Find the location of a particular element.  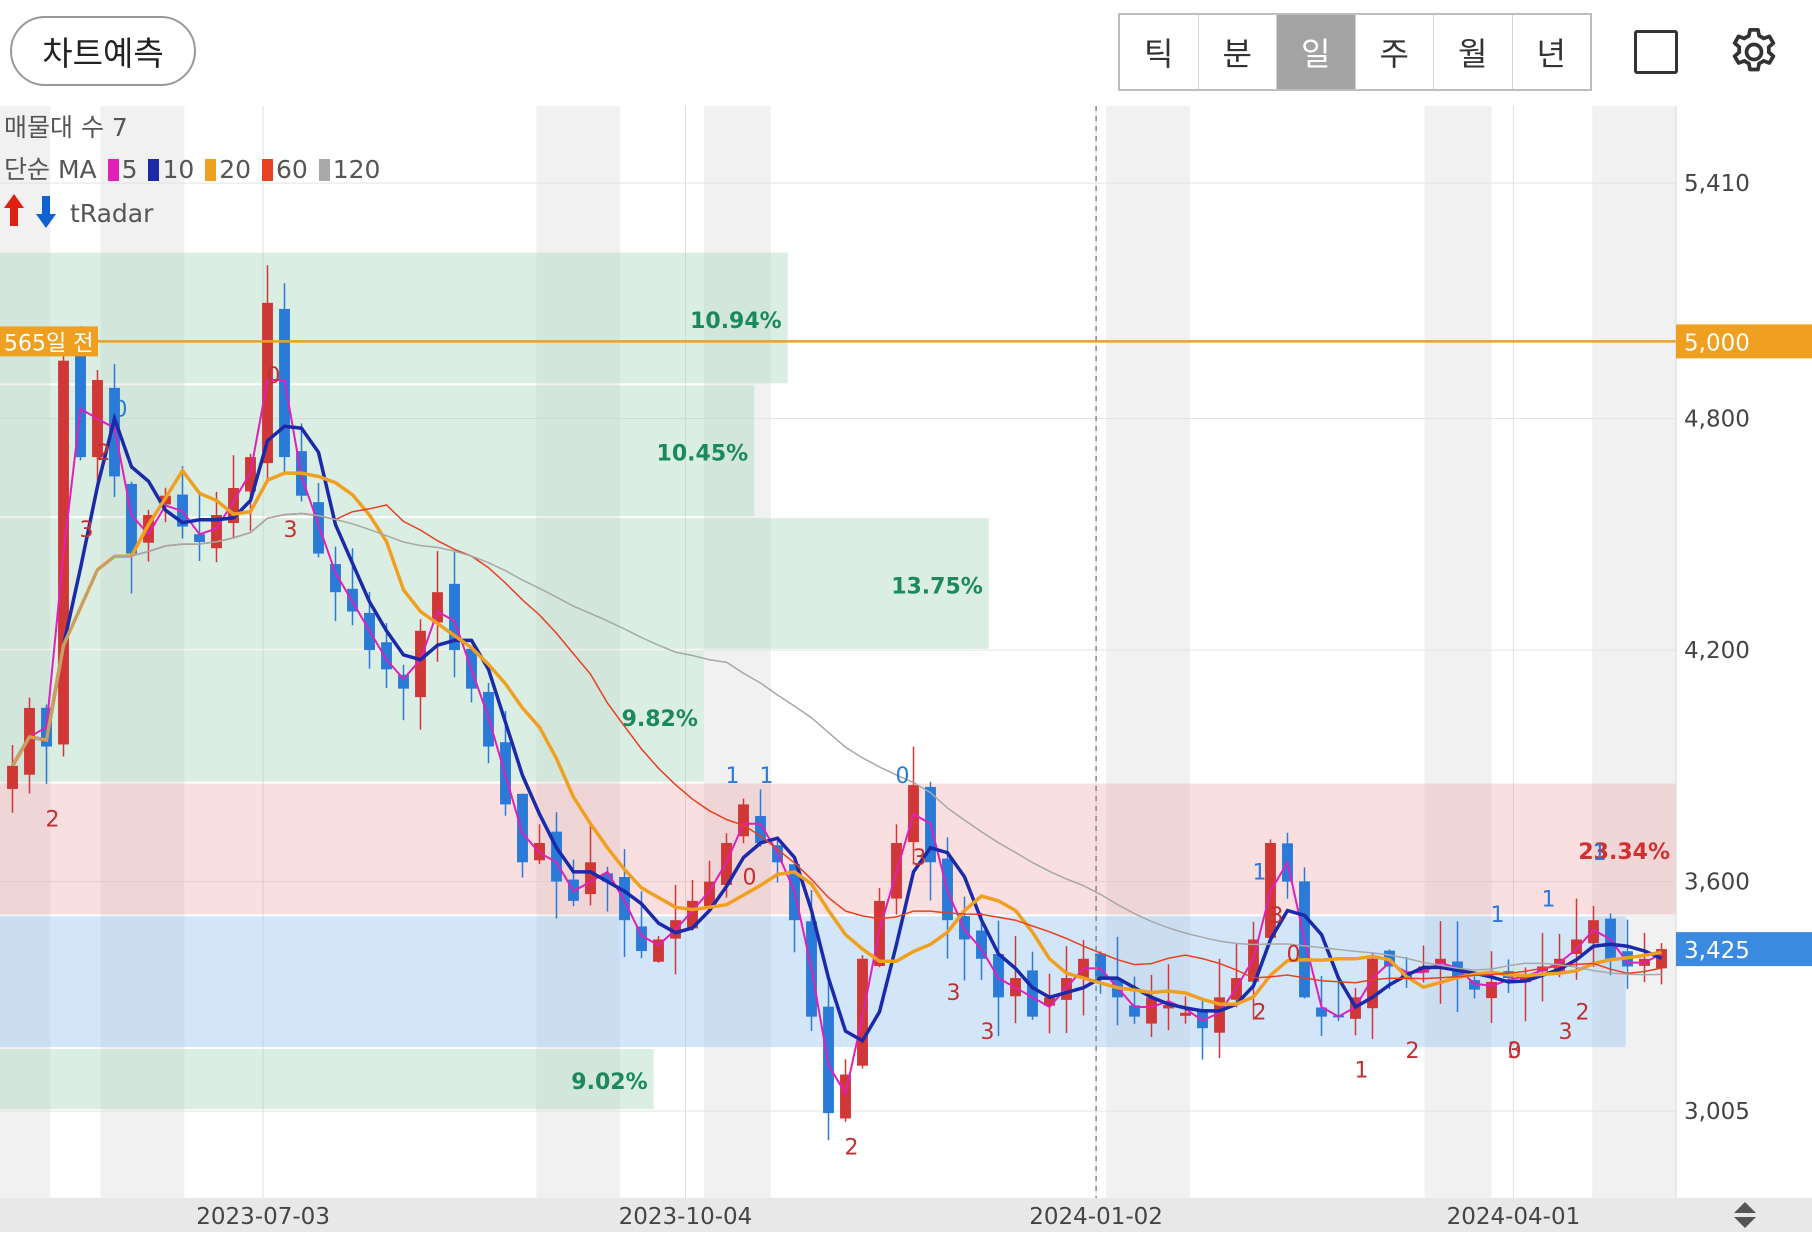

ma20-swatch is located at coordinates (211, 170).